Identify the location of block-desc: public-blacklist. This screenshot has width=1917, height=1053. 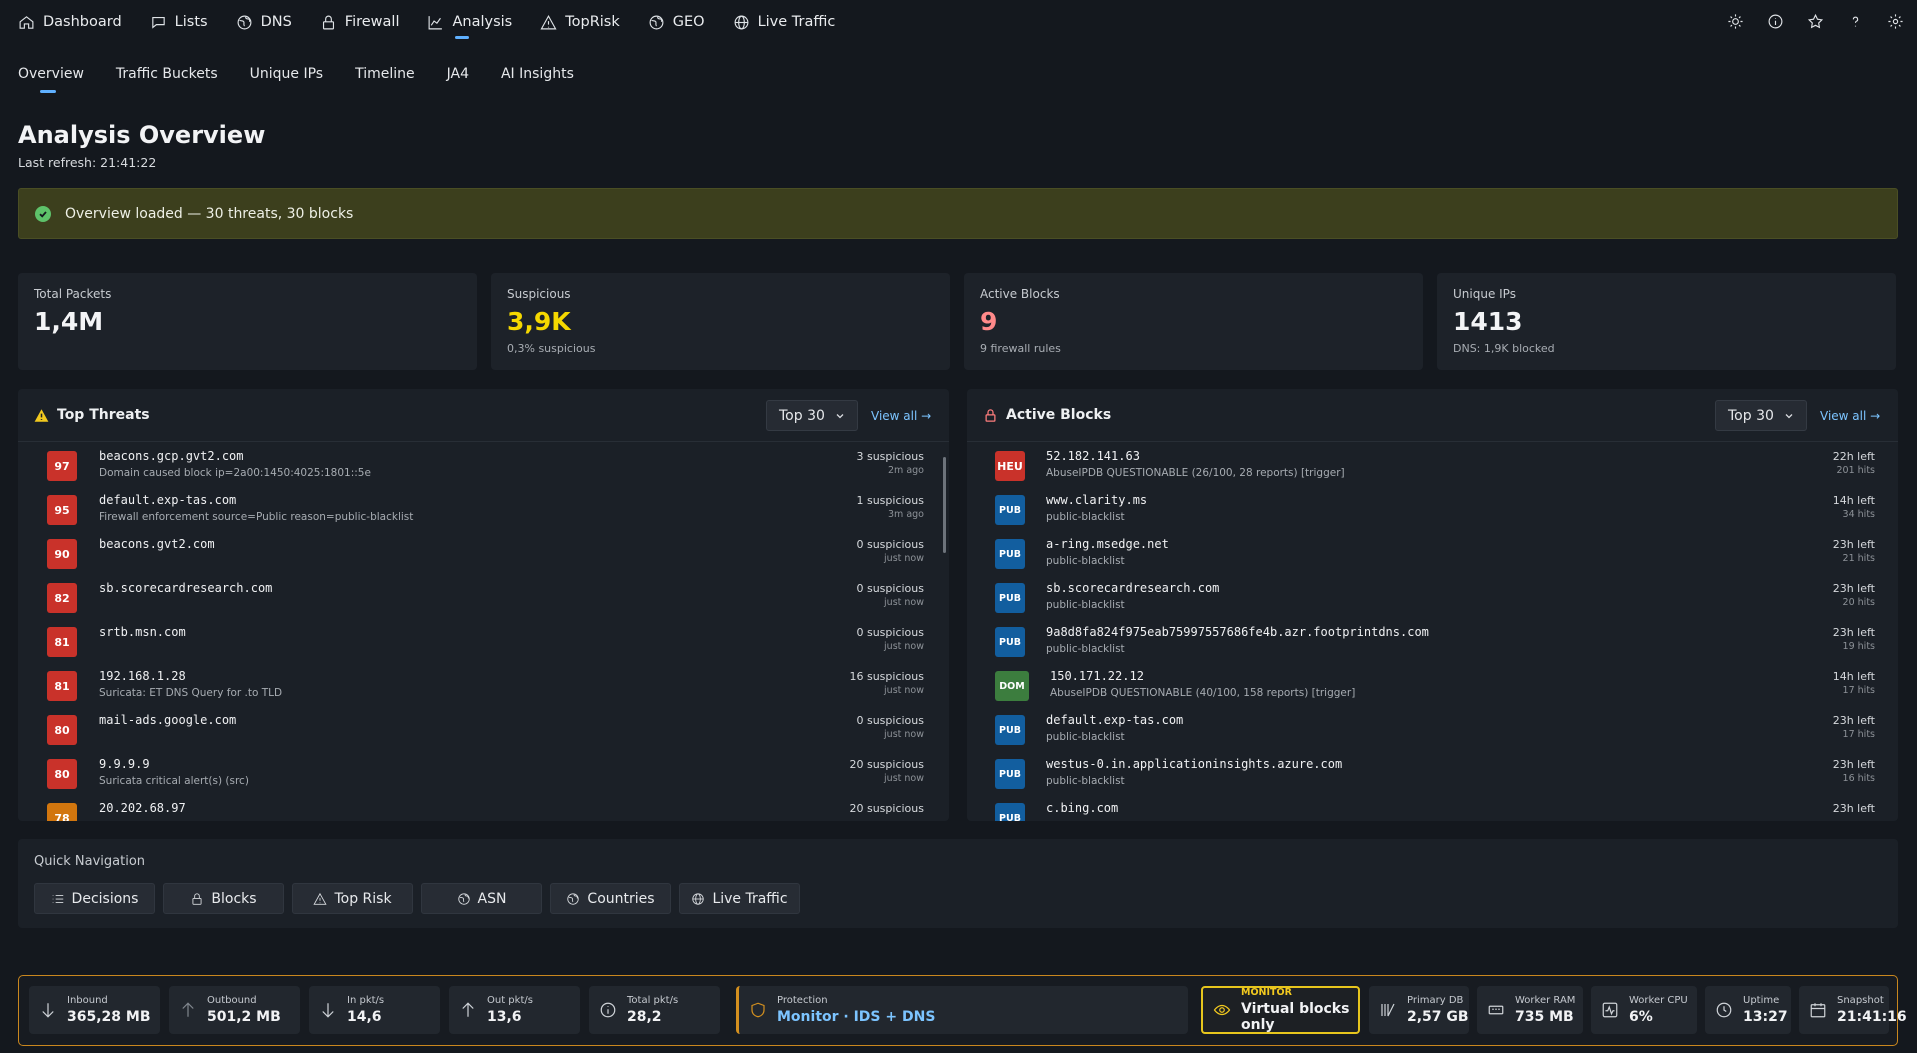
(1085, 781).